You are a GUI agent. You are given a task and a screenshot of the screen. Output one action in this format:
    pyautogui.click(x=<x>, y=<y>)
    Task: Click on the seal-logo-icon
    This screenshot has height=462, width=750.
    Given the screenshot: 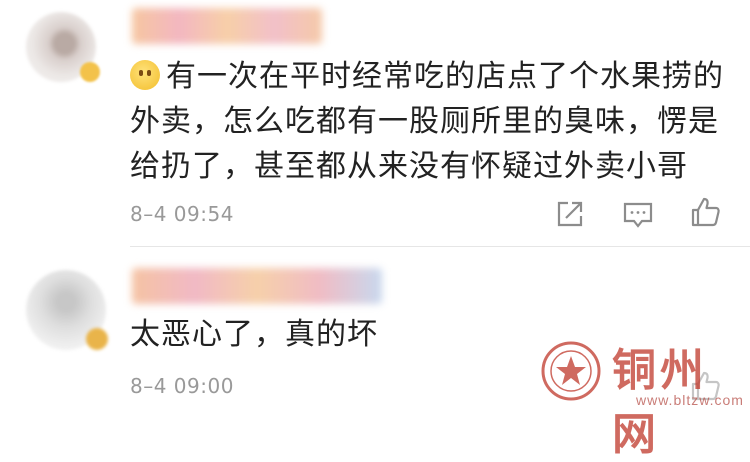 What is the action you would take?
    pyautogui.click(x=571, y=371)
    